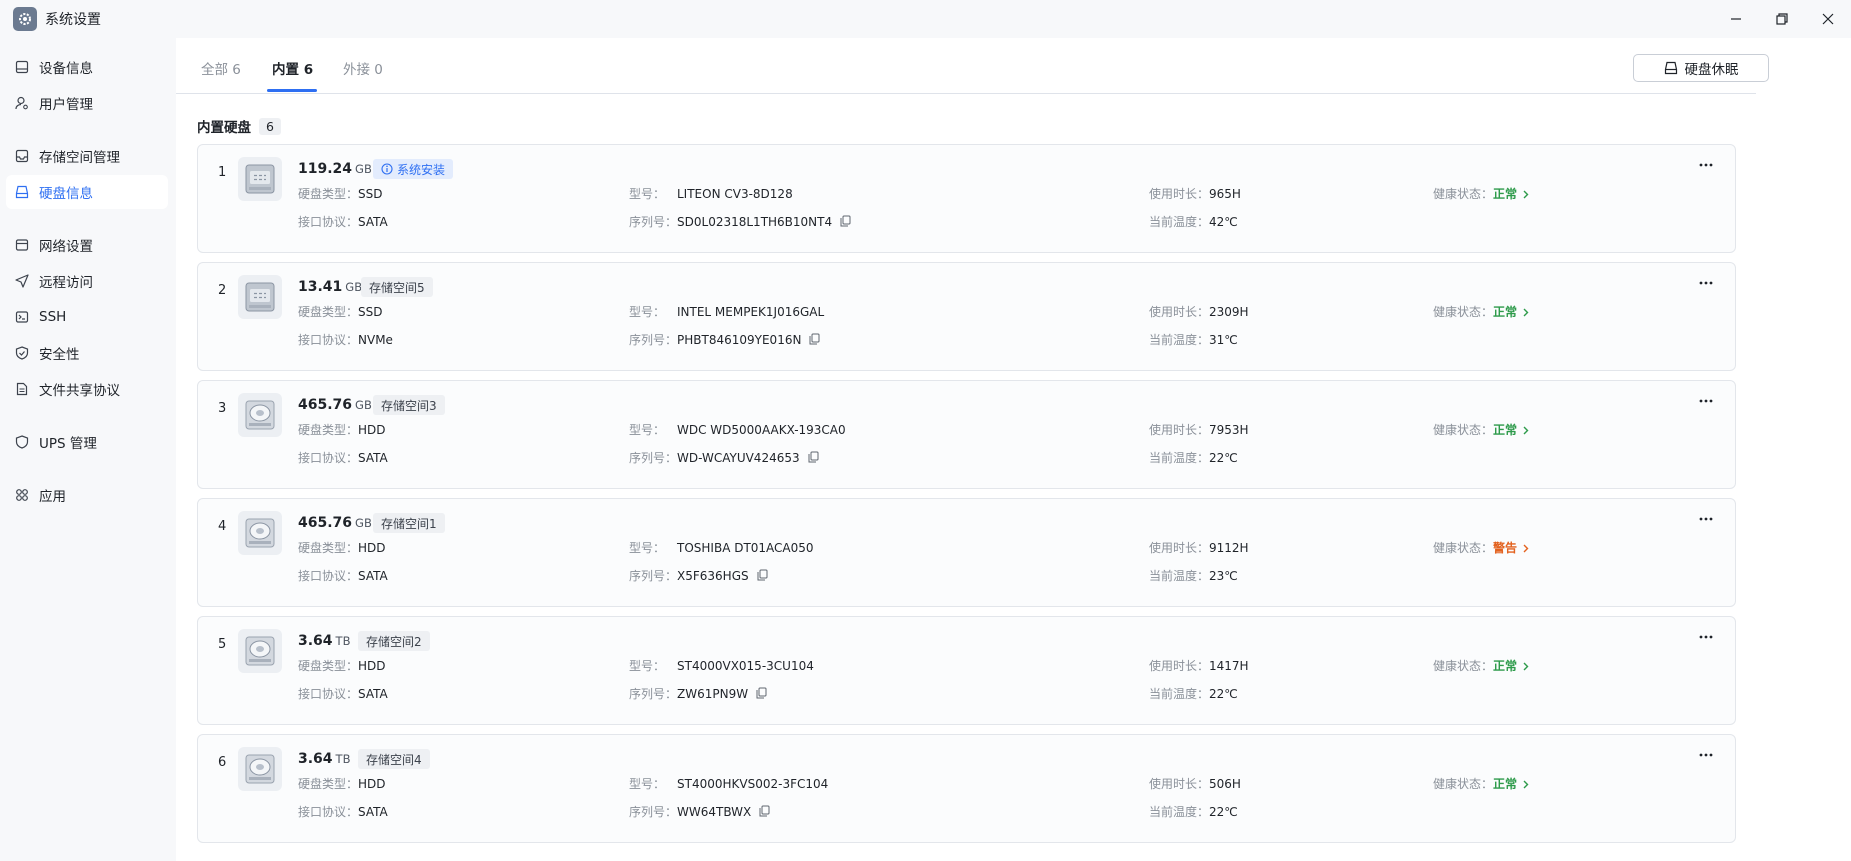  I want to click on serial-value: ZW61PN9W, so click(713, 694).